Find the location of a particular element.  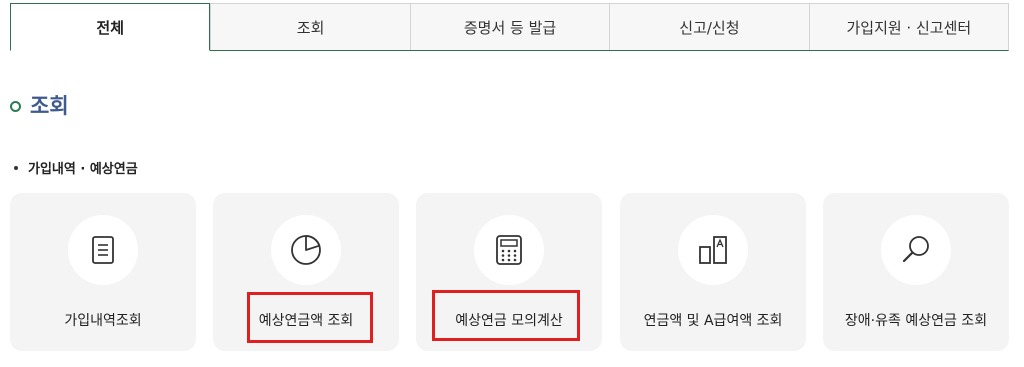

pie-chart-icon is located at coordinates (306, 250).